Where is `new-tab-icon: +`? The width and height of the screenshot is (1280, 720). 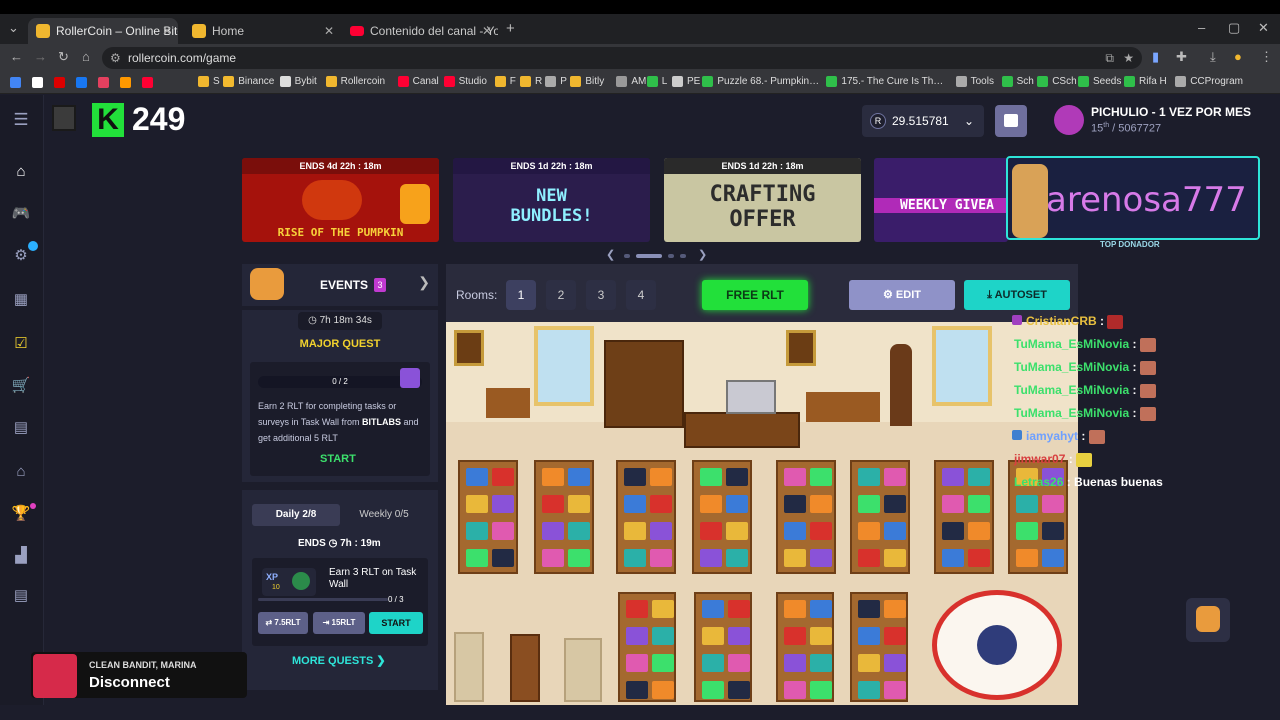
new-tab-icon: + is located at coordinates (510, 28).